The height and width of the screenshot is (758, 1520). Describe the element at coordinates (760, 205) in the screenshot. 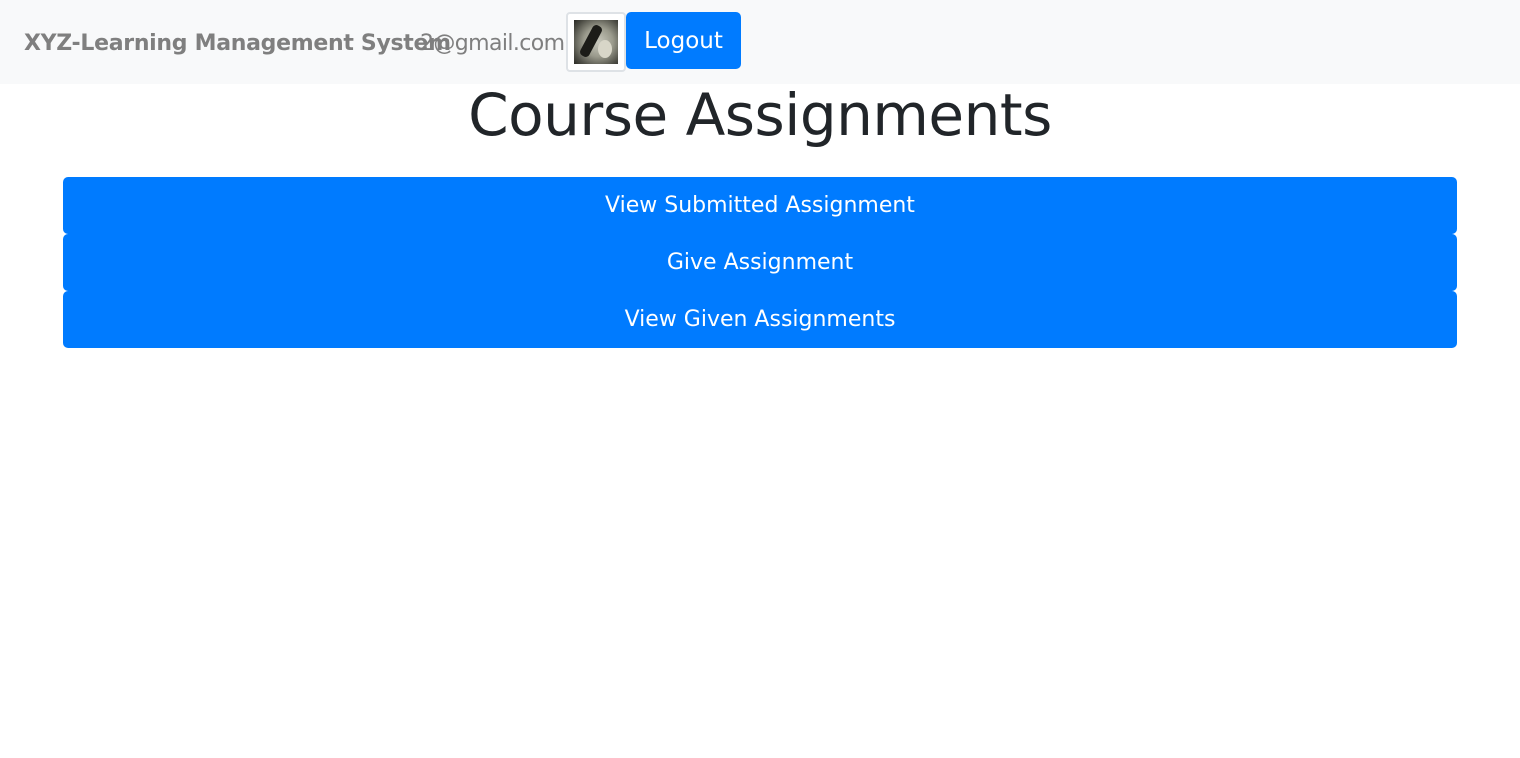

I see `view-submitted-assignment-button: View Submitted Assignment` at that location.